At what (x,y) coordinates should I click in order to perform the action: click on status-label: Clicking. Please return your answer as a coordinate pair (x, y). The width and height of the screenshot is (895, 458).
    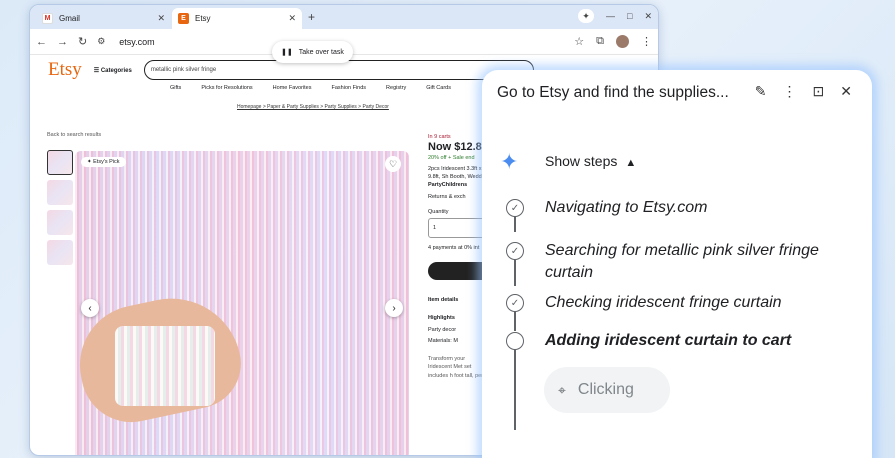
    Looking at the image, I should click on (605, 389).